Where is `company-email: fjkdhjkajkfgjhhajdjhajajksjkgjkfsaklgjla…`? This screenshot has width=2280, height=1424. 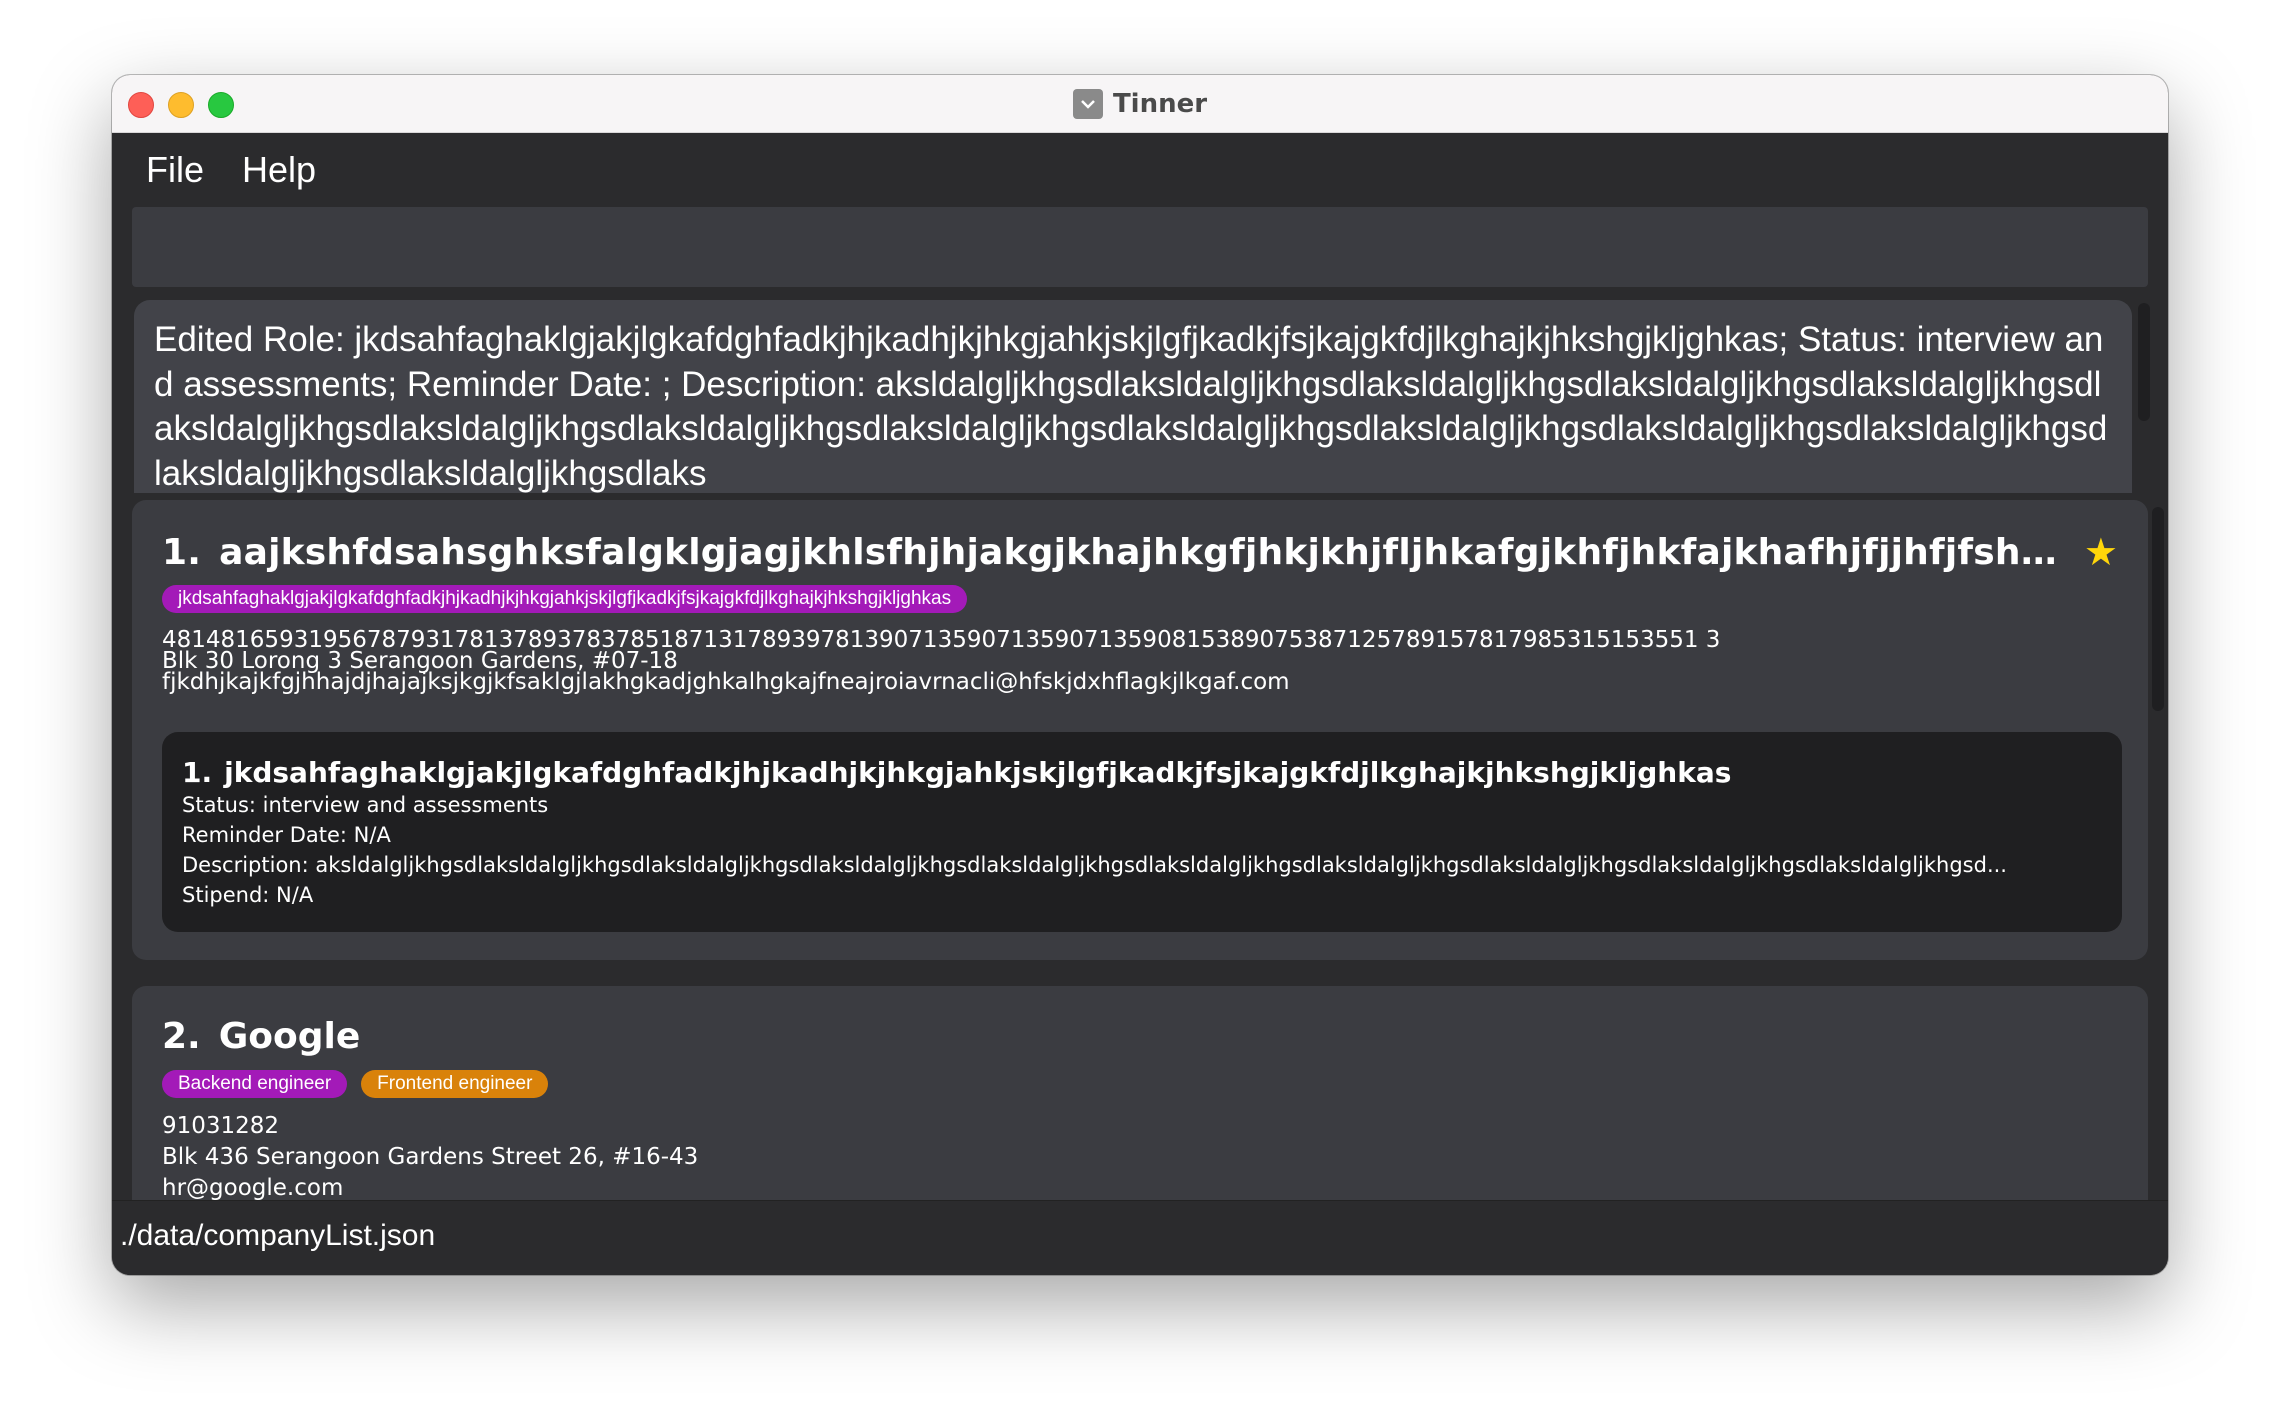 company-email: fjkdhjkajkfgjhhajdjhajajksjkgjkfsaklgjla… is located at coordinates (726, 682).